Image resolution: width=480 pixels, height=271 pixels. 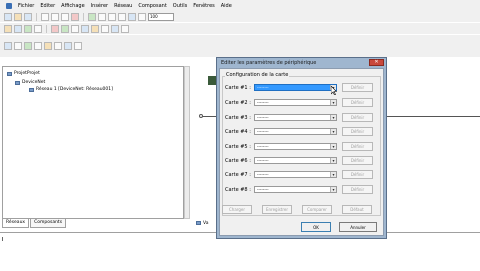 What do you see at coordinates (180, 6) in the screenshot?
I see `menu-outils: Outils` at bounding box center [180, 6].